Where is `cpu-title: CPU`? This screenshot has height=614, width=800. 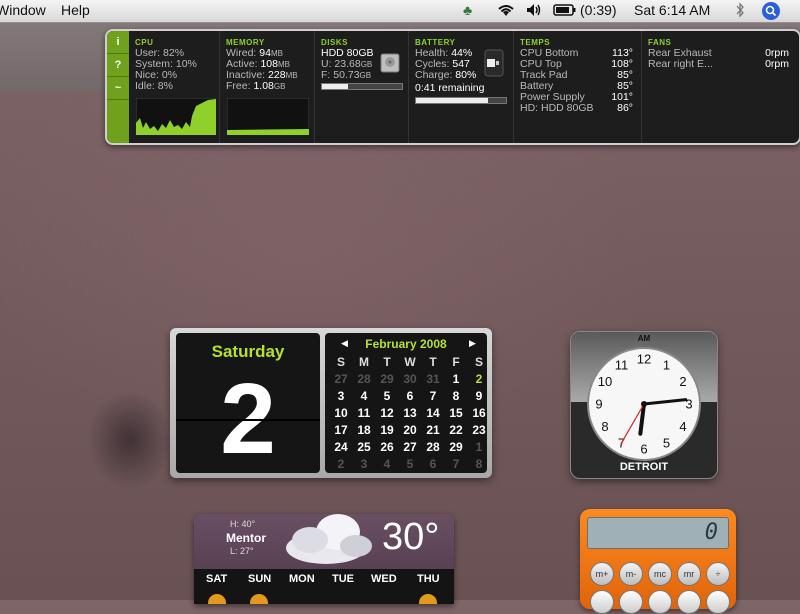 cpu-title: CPU is located at coordinates (144, 42).